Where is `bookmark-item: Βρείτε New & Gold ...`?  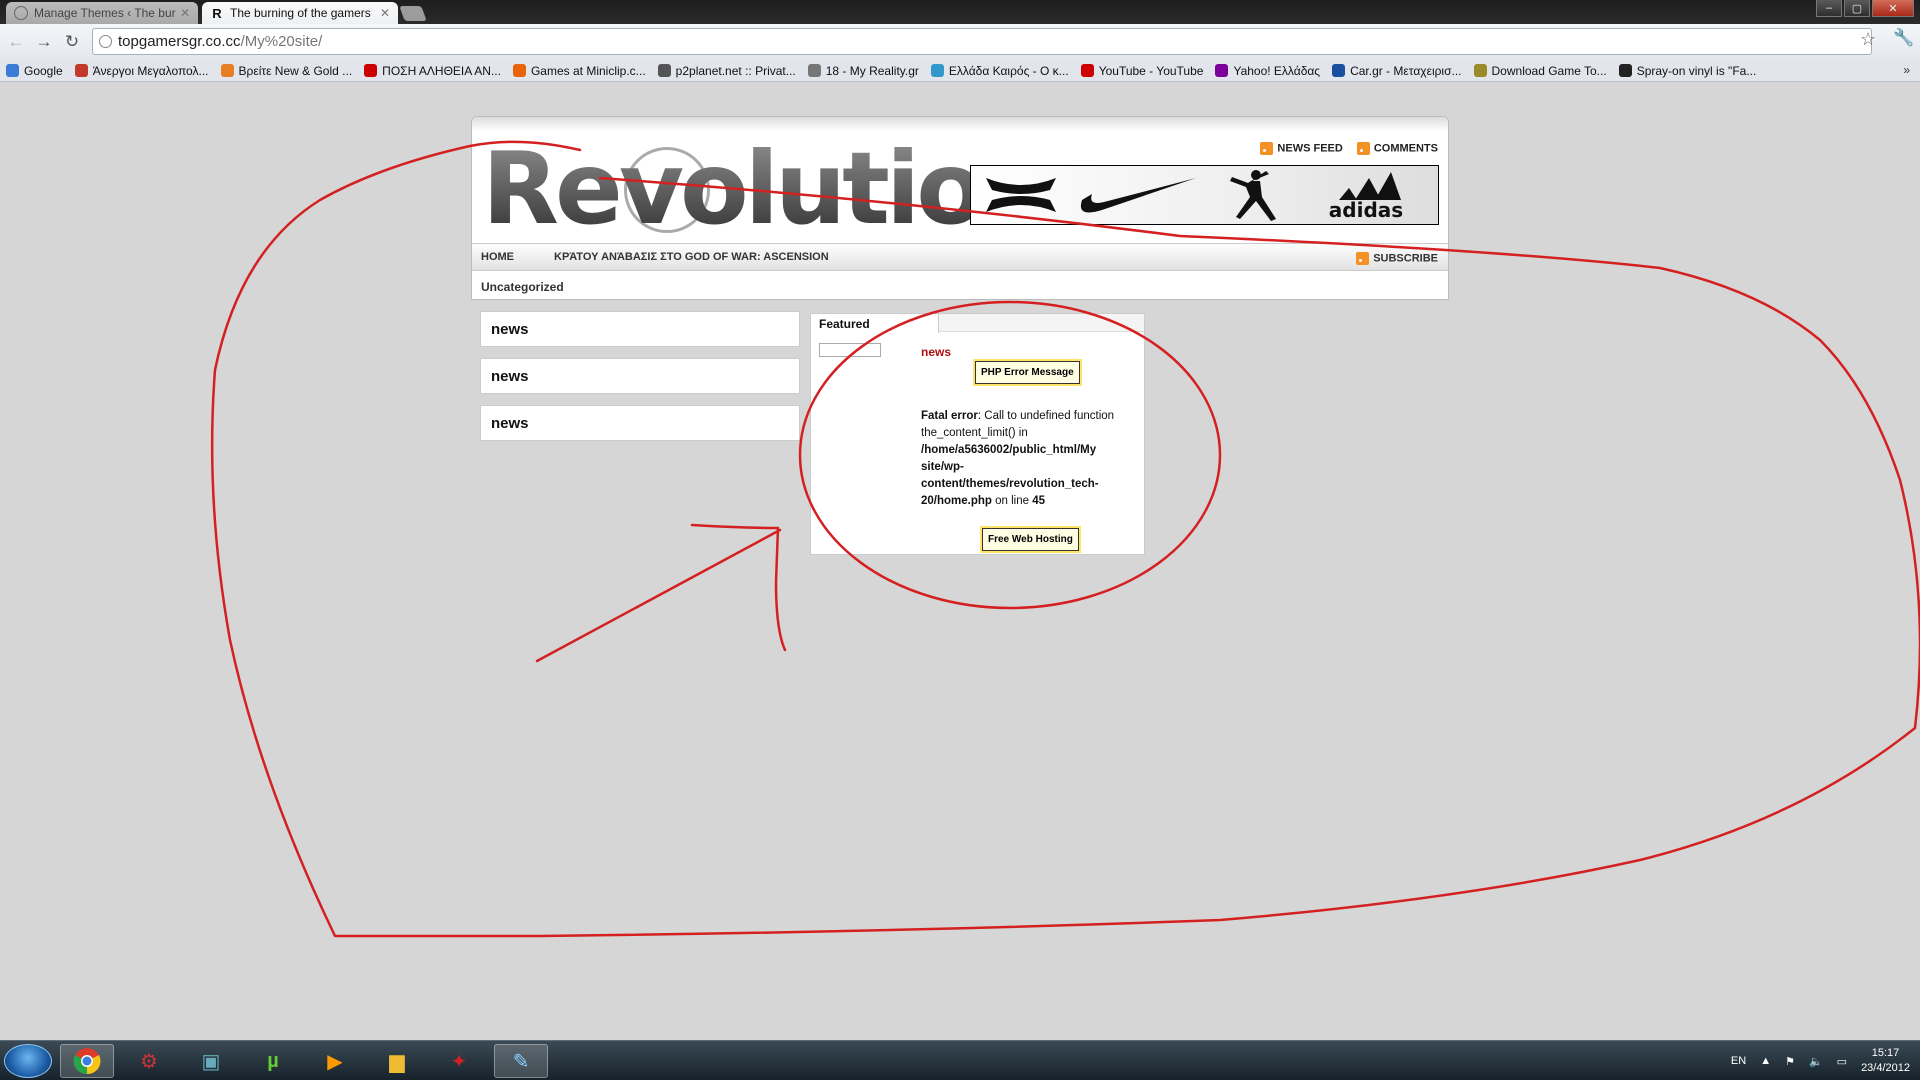 bookmark-item: Βρείτε New & Gold ... is located at coordinates (286, 70).